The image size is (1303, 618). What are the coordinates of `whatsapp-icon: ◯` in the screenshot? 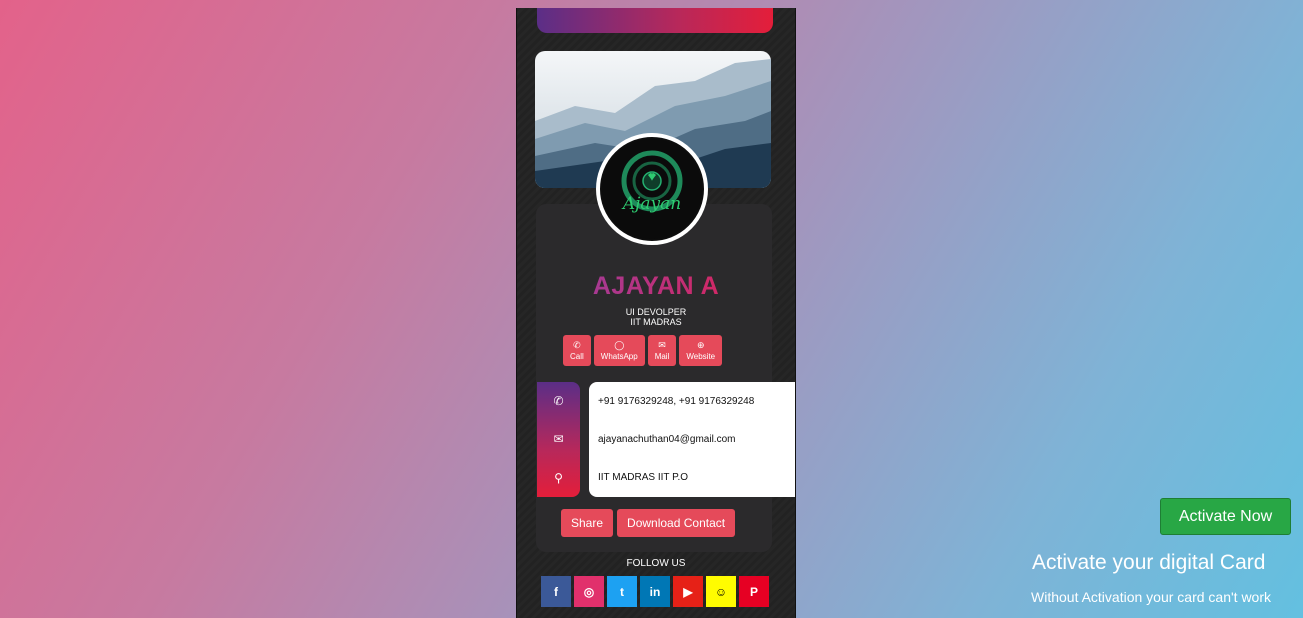 It's located at (619, 345).